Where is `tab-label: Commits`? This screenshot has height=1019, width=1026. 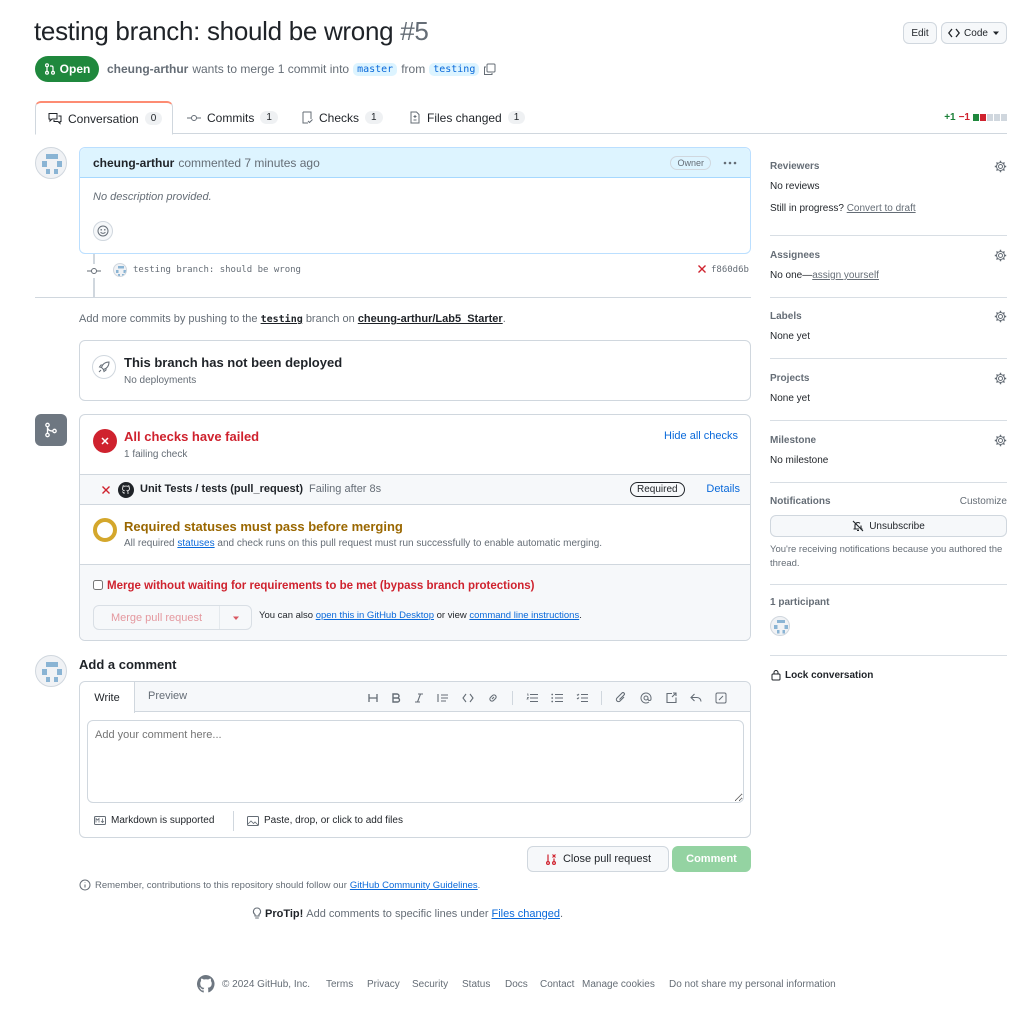 tab-label: Commits is located at coordinates (231, 117).